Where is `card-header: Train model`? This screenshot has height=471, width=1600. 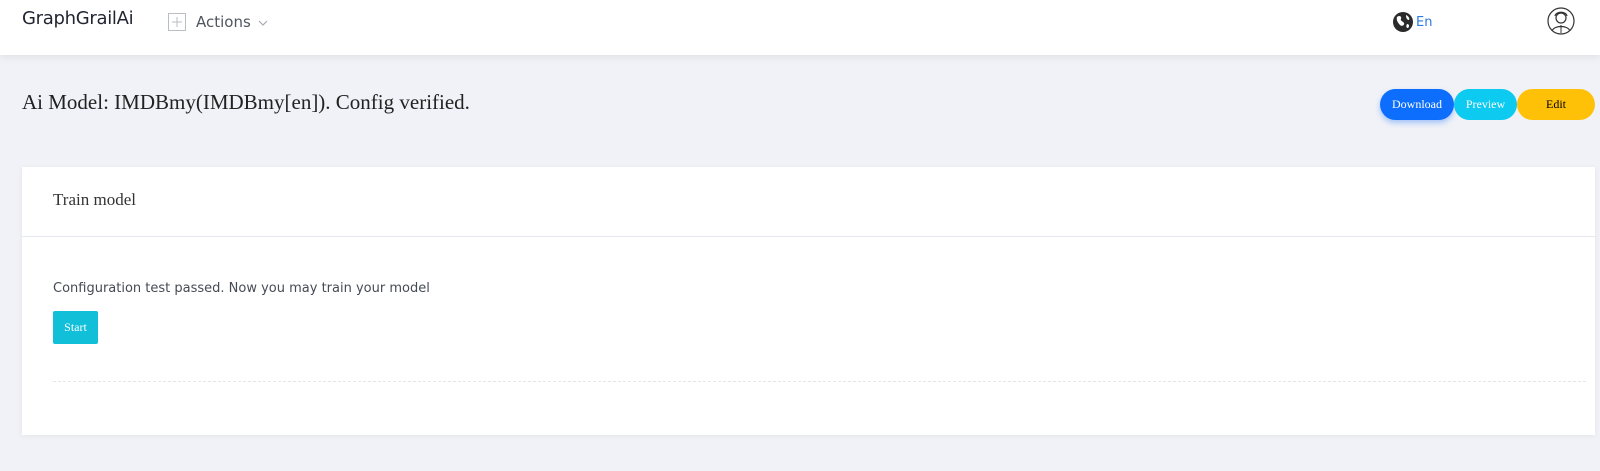 card-header: Train model is located at coordinates (808, 202).